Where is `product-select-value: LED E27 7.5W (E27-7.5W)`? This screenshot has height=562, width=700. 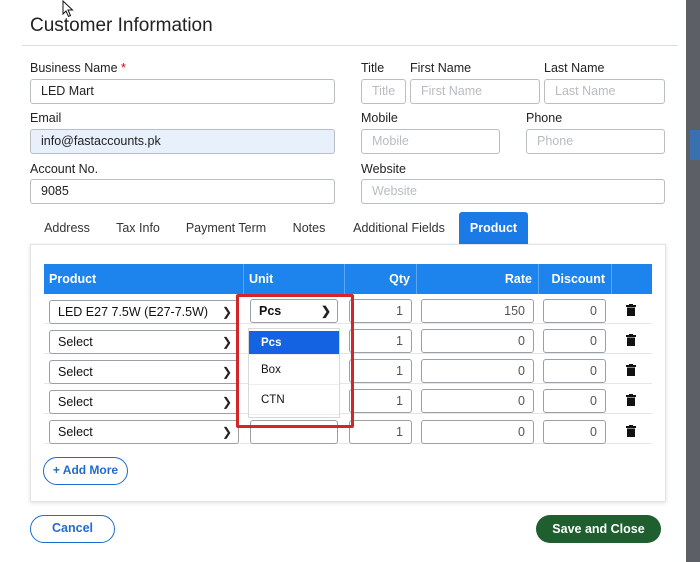 product-select-value: LED E27 7.5W (E27-7.5W) is located at coordinates (133, 312).